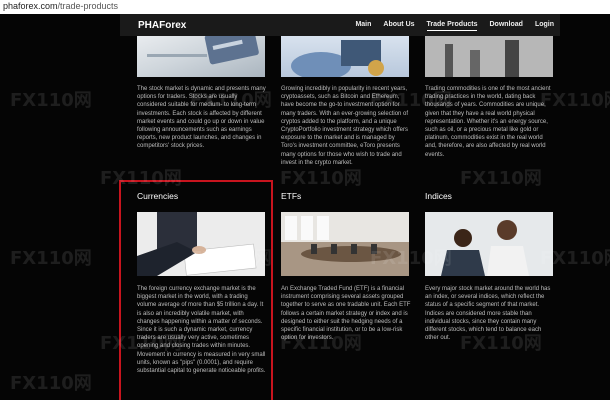 Image resolution: width=610 pixels, height=400 pixels. What do you see at coordinates (30, 6) in the screenshot?
I see `url-host: phaforex.com` at bounding box center [30, 6].